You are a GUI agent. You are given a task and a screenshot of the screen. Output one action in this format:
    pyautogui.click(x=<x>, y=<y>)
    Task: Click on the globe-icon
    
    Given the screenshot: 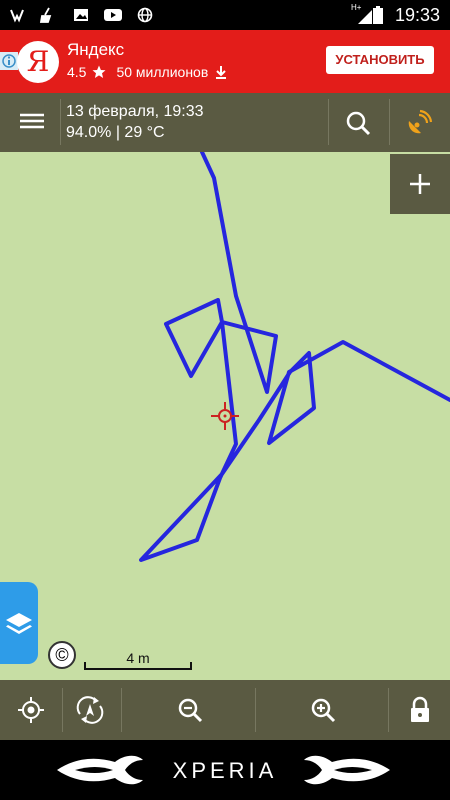 What is the action you would take?
    pyautogui.click(x=145, y=15)
    